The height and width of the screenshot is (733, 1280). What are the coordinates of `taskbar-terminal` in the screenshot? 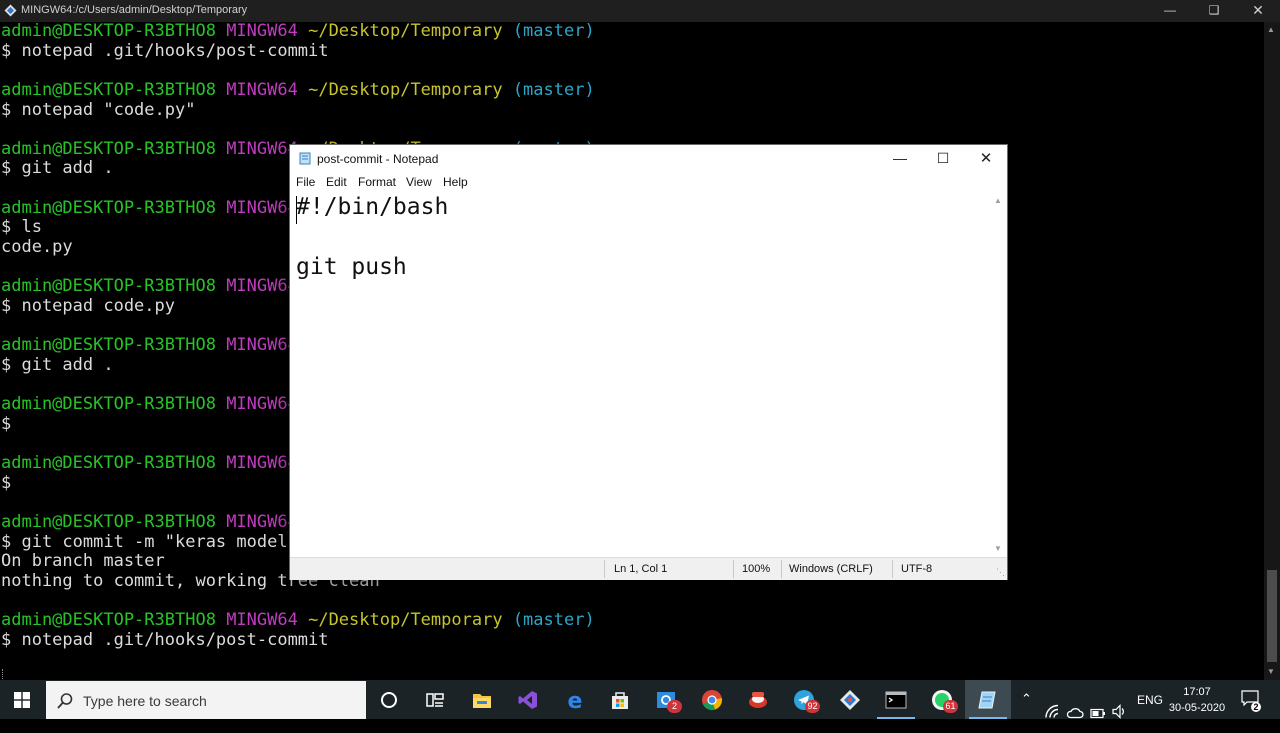 It's located at (896, 699).